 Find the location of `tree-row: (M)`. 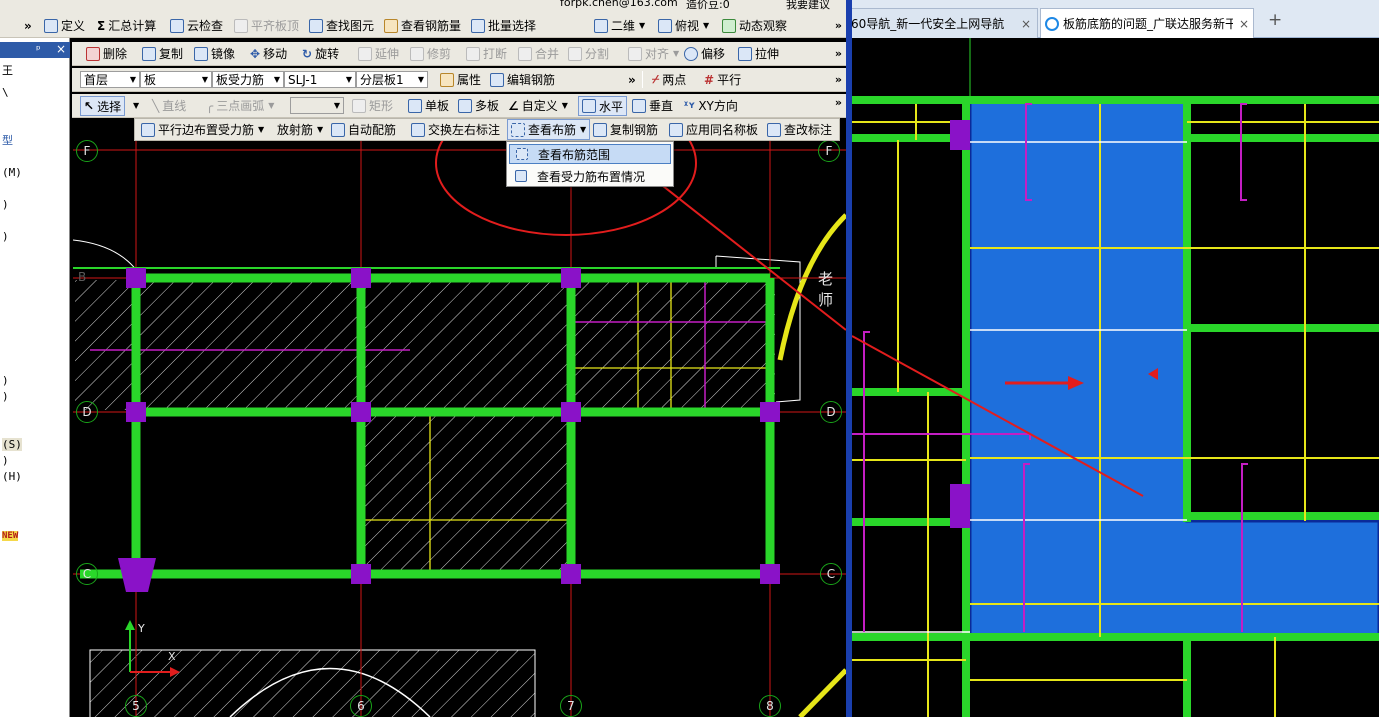

tree-row: (M) is located at coordinates (12, 172).